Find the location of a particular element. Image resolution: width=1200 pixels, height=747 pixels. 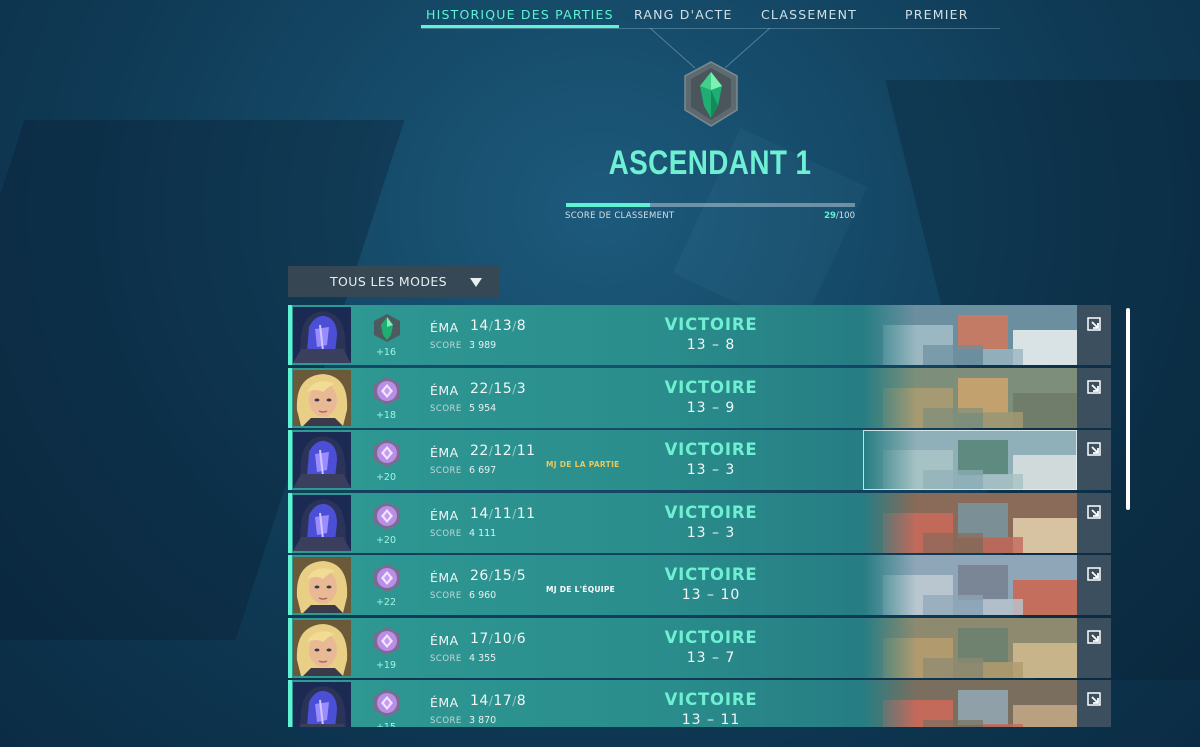

combat-score: 6 697 is located at coordinates (483, 470).